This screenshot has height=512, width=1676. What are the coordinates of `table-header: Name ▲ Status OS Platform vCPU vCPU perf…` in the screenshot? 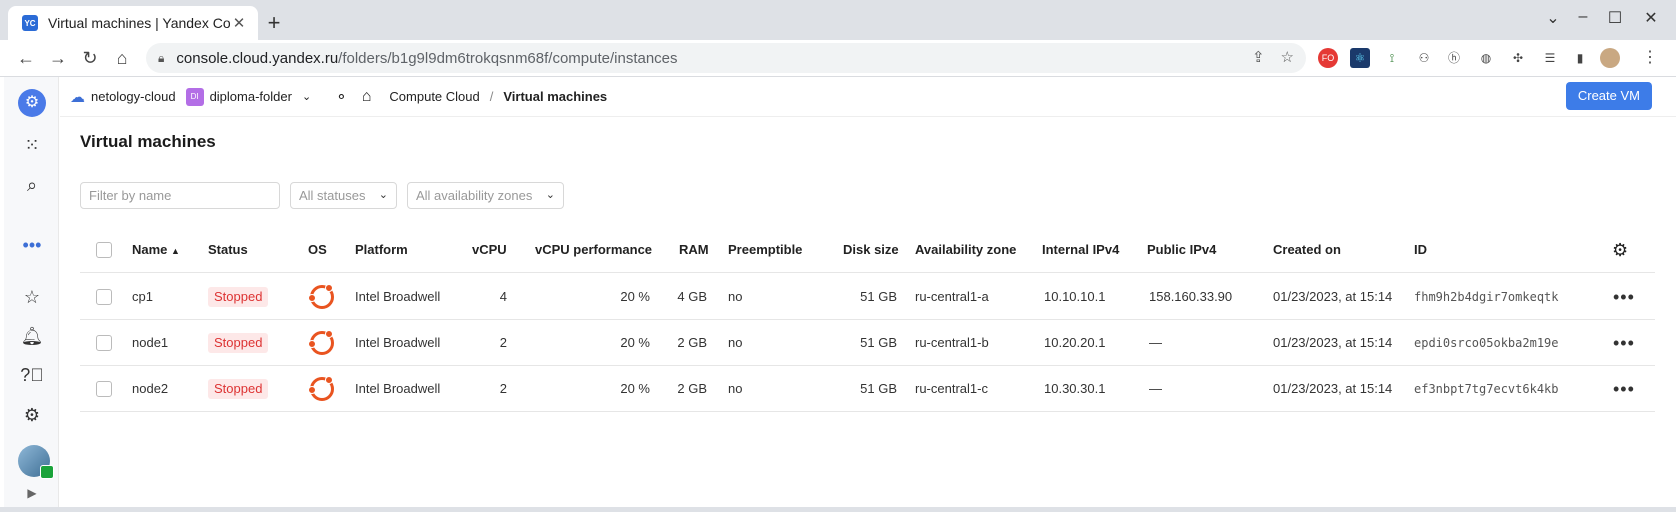 It's located at (867, 250).